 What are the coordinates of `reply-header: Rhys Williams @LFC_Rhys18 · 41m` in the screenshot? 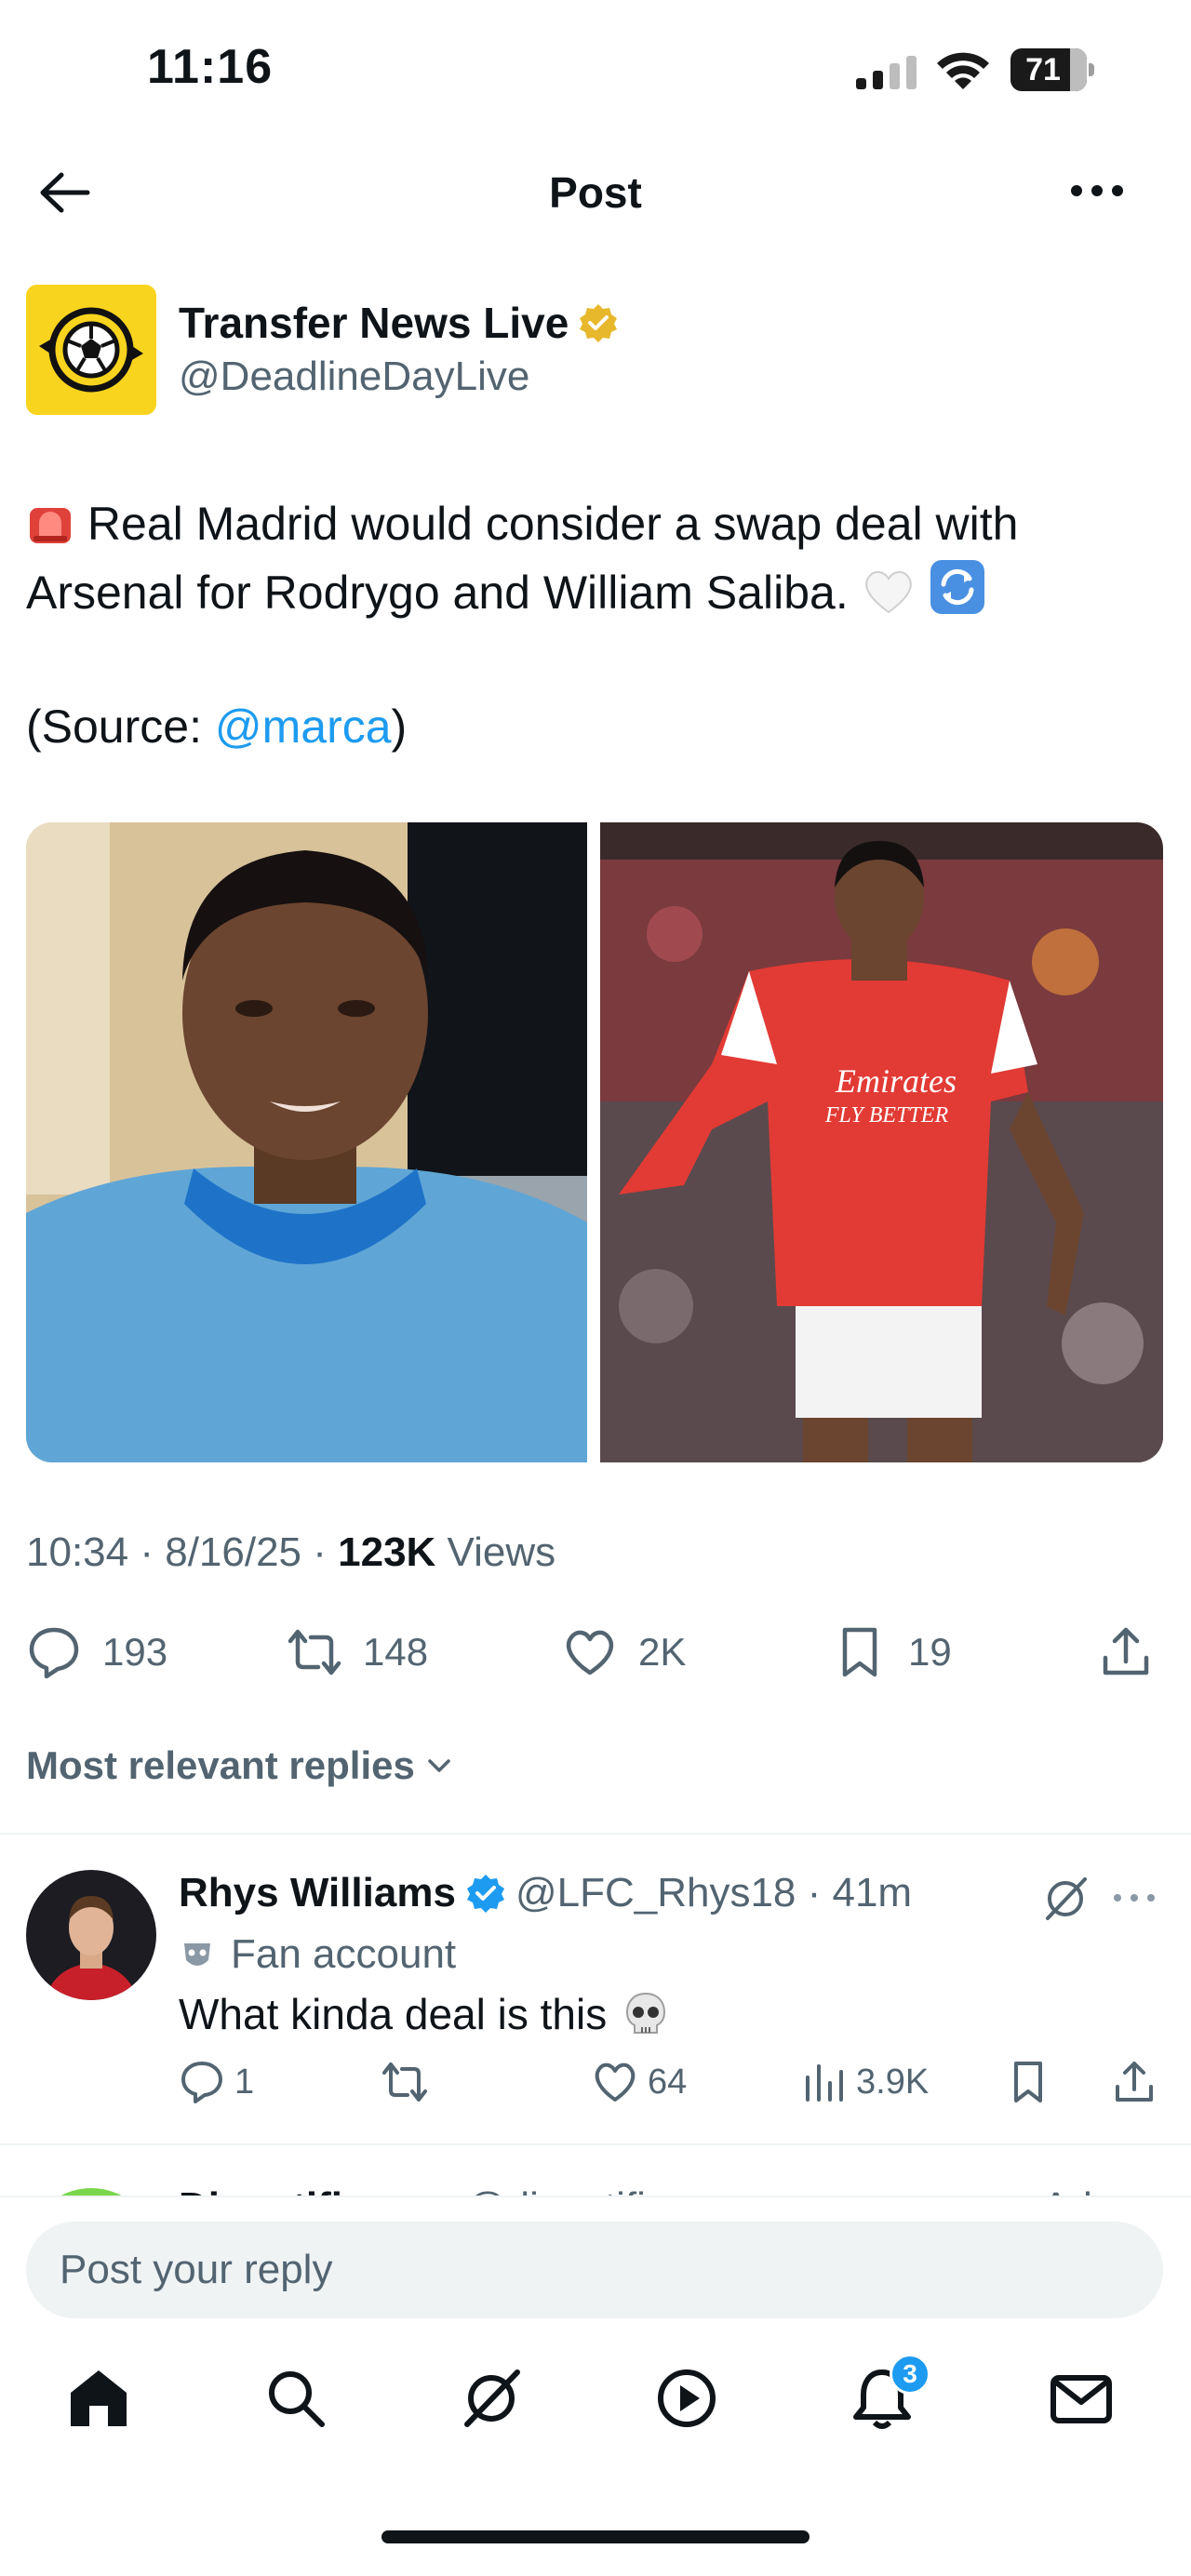 It's located at (545, 1893).